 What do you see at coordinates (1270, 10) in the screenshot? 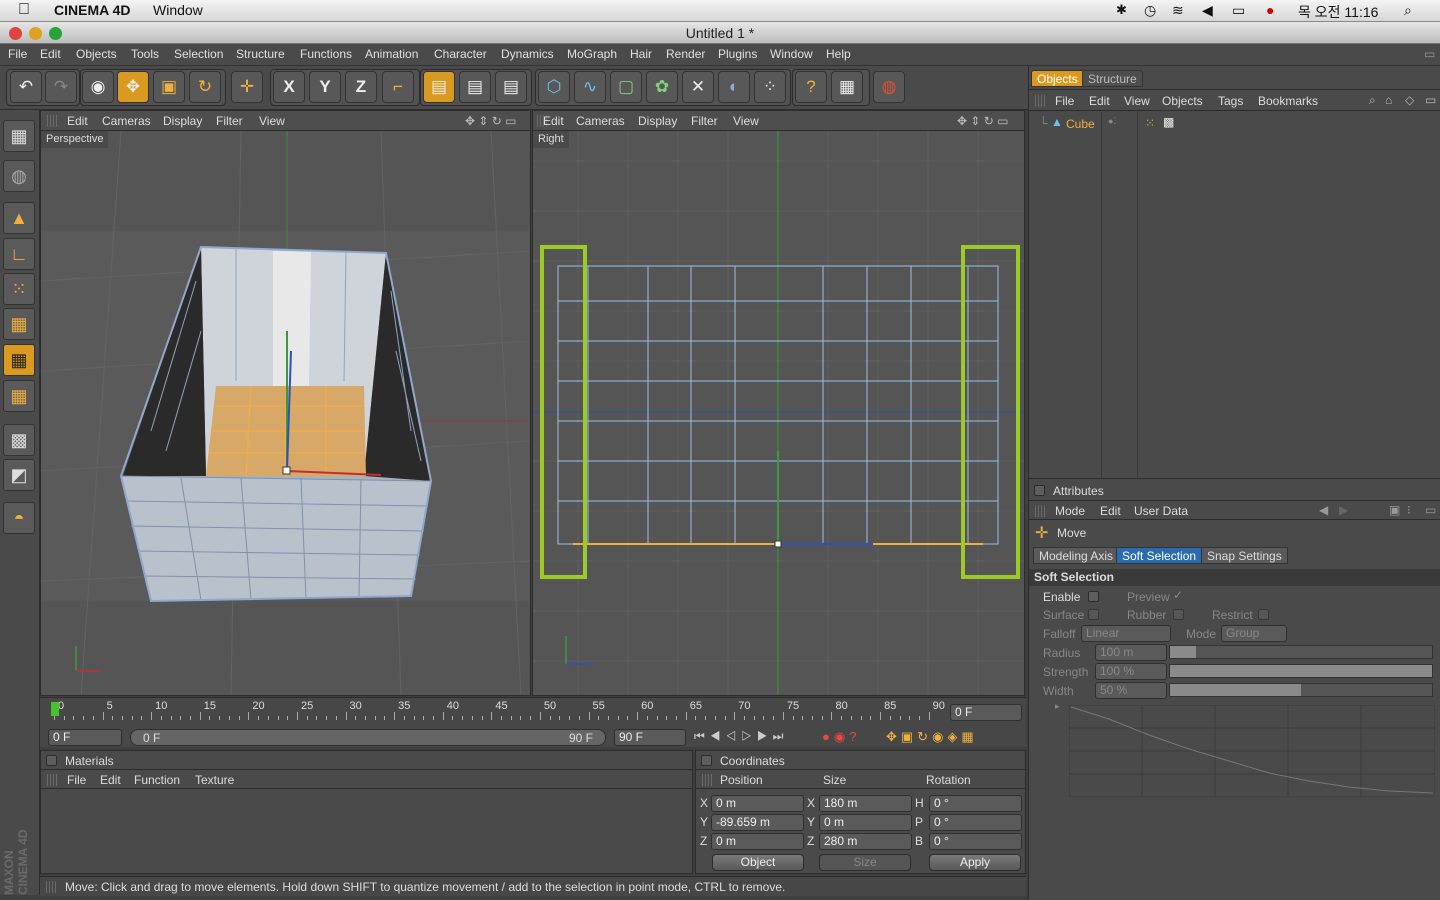
I see `input-source-icon: ●` at bounding box center [1270, 10].